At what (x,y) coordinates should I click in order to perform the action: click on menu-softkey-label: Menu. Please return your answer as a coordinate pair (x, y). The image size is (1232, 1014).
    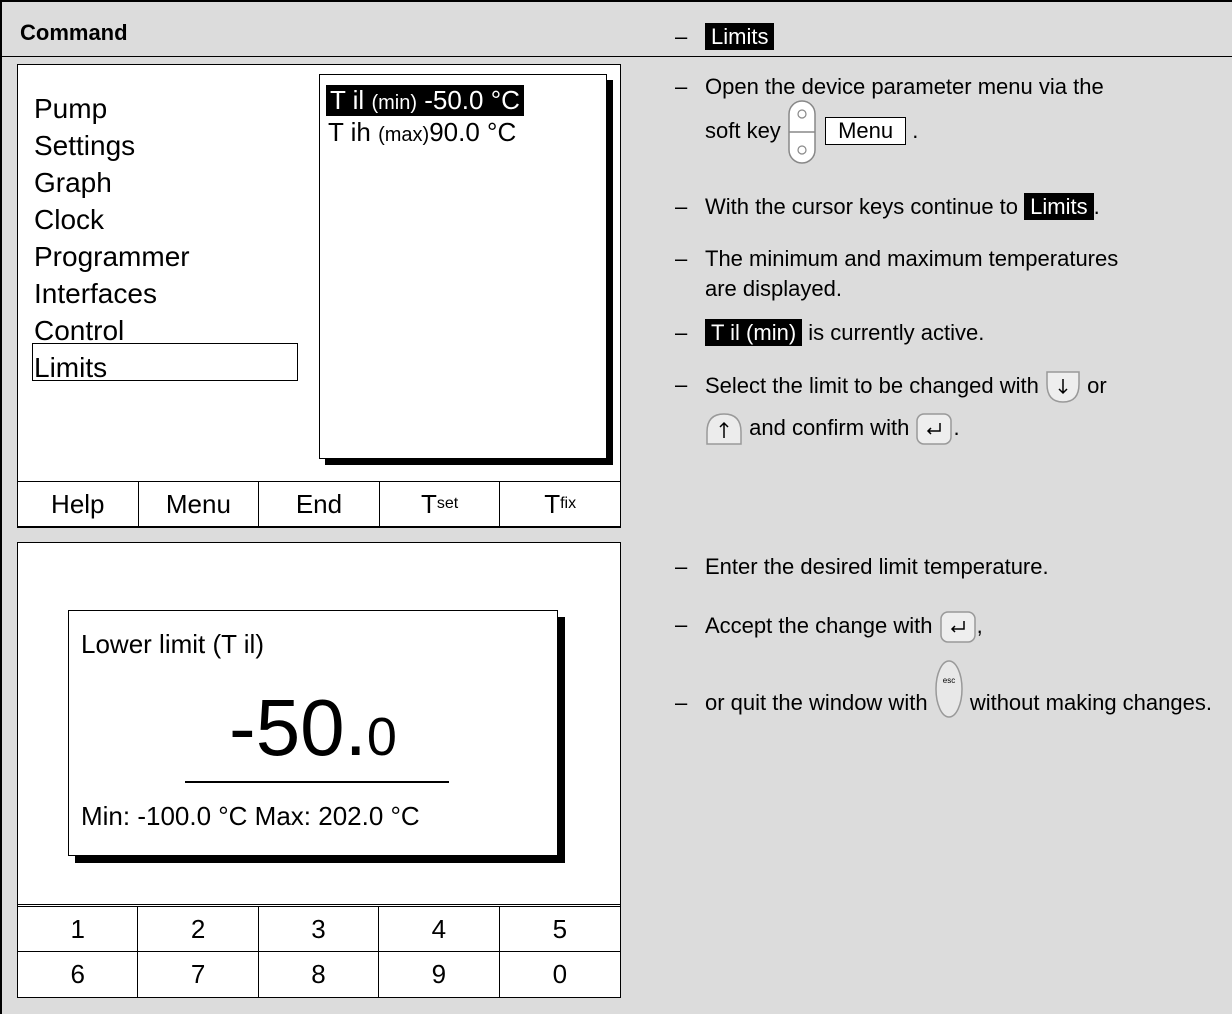
    Looking at the image, I should click on (866, 130).